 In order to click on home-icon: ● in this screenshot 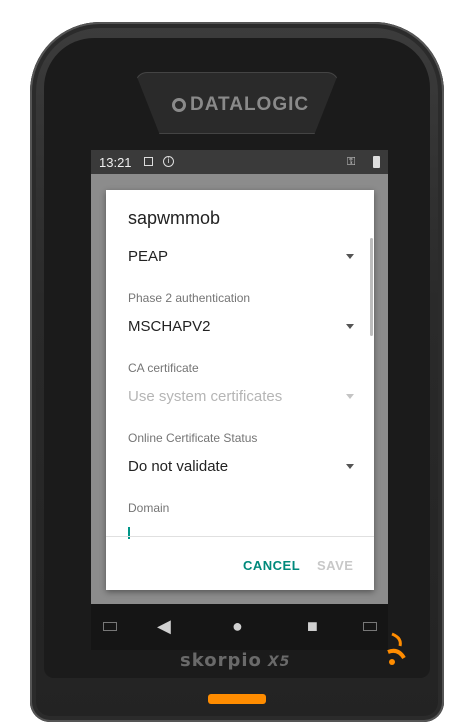, I will do `click(237, 626)`.